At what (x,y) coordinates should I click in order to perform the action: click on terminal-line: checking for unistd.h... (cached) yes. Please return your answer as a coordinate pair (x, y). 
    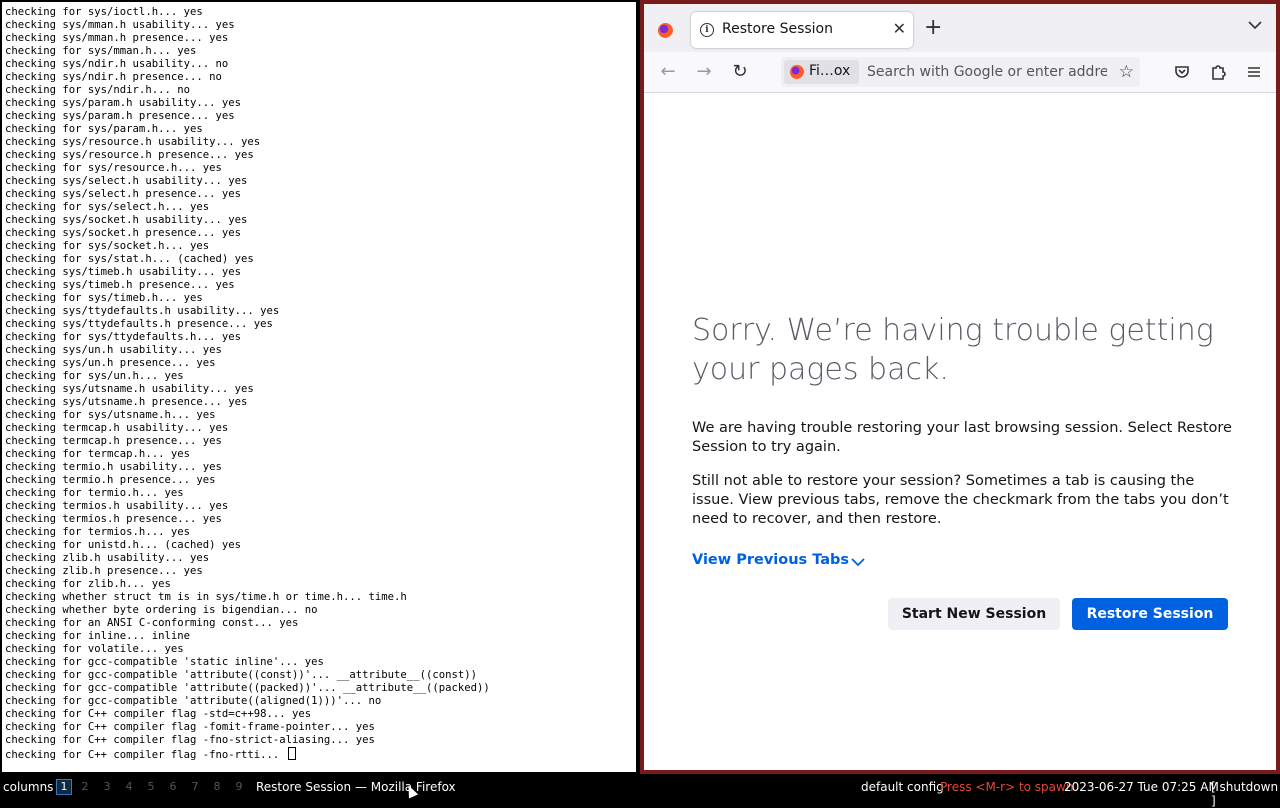
    Looking at the image, I should click on (123, 545).